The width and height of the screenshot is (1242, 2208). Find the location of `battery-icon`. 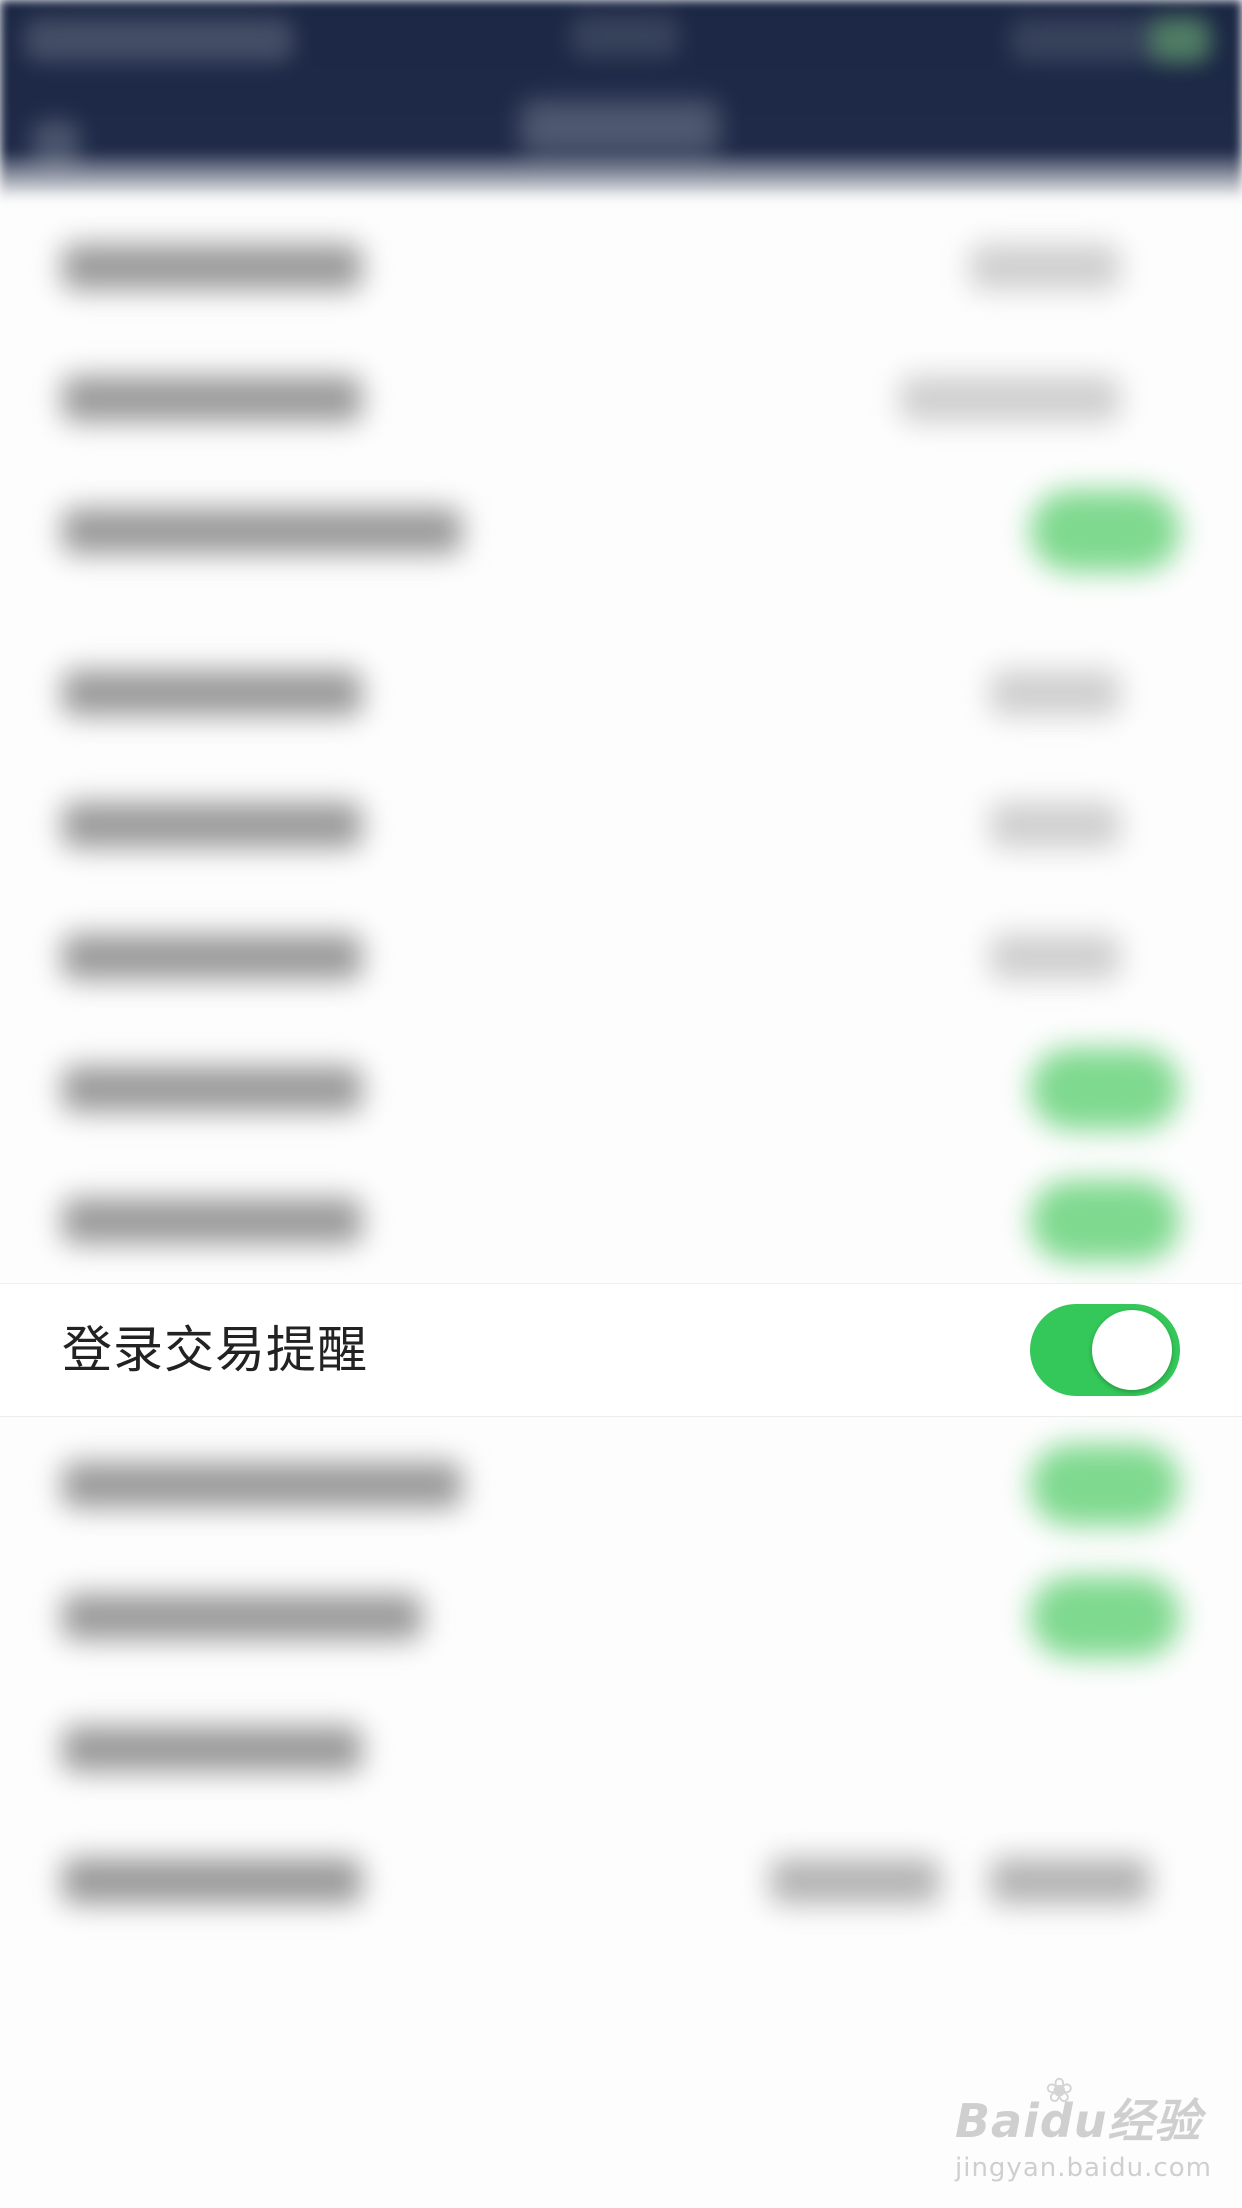

battery-icon is located at coordinates (1180, 40).